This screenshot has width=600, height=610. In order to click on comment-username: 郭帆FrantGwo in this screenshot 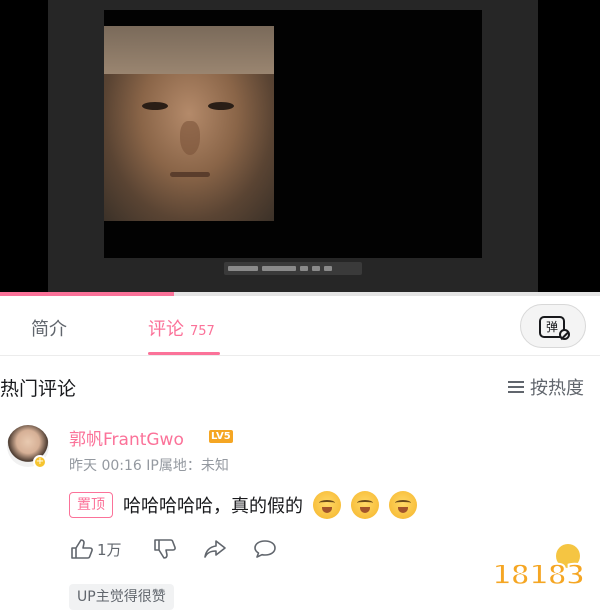, I will do `click(126, 437)`.